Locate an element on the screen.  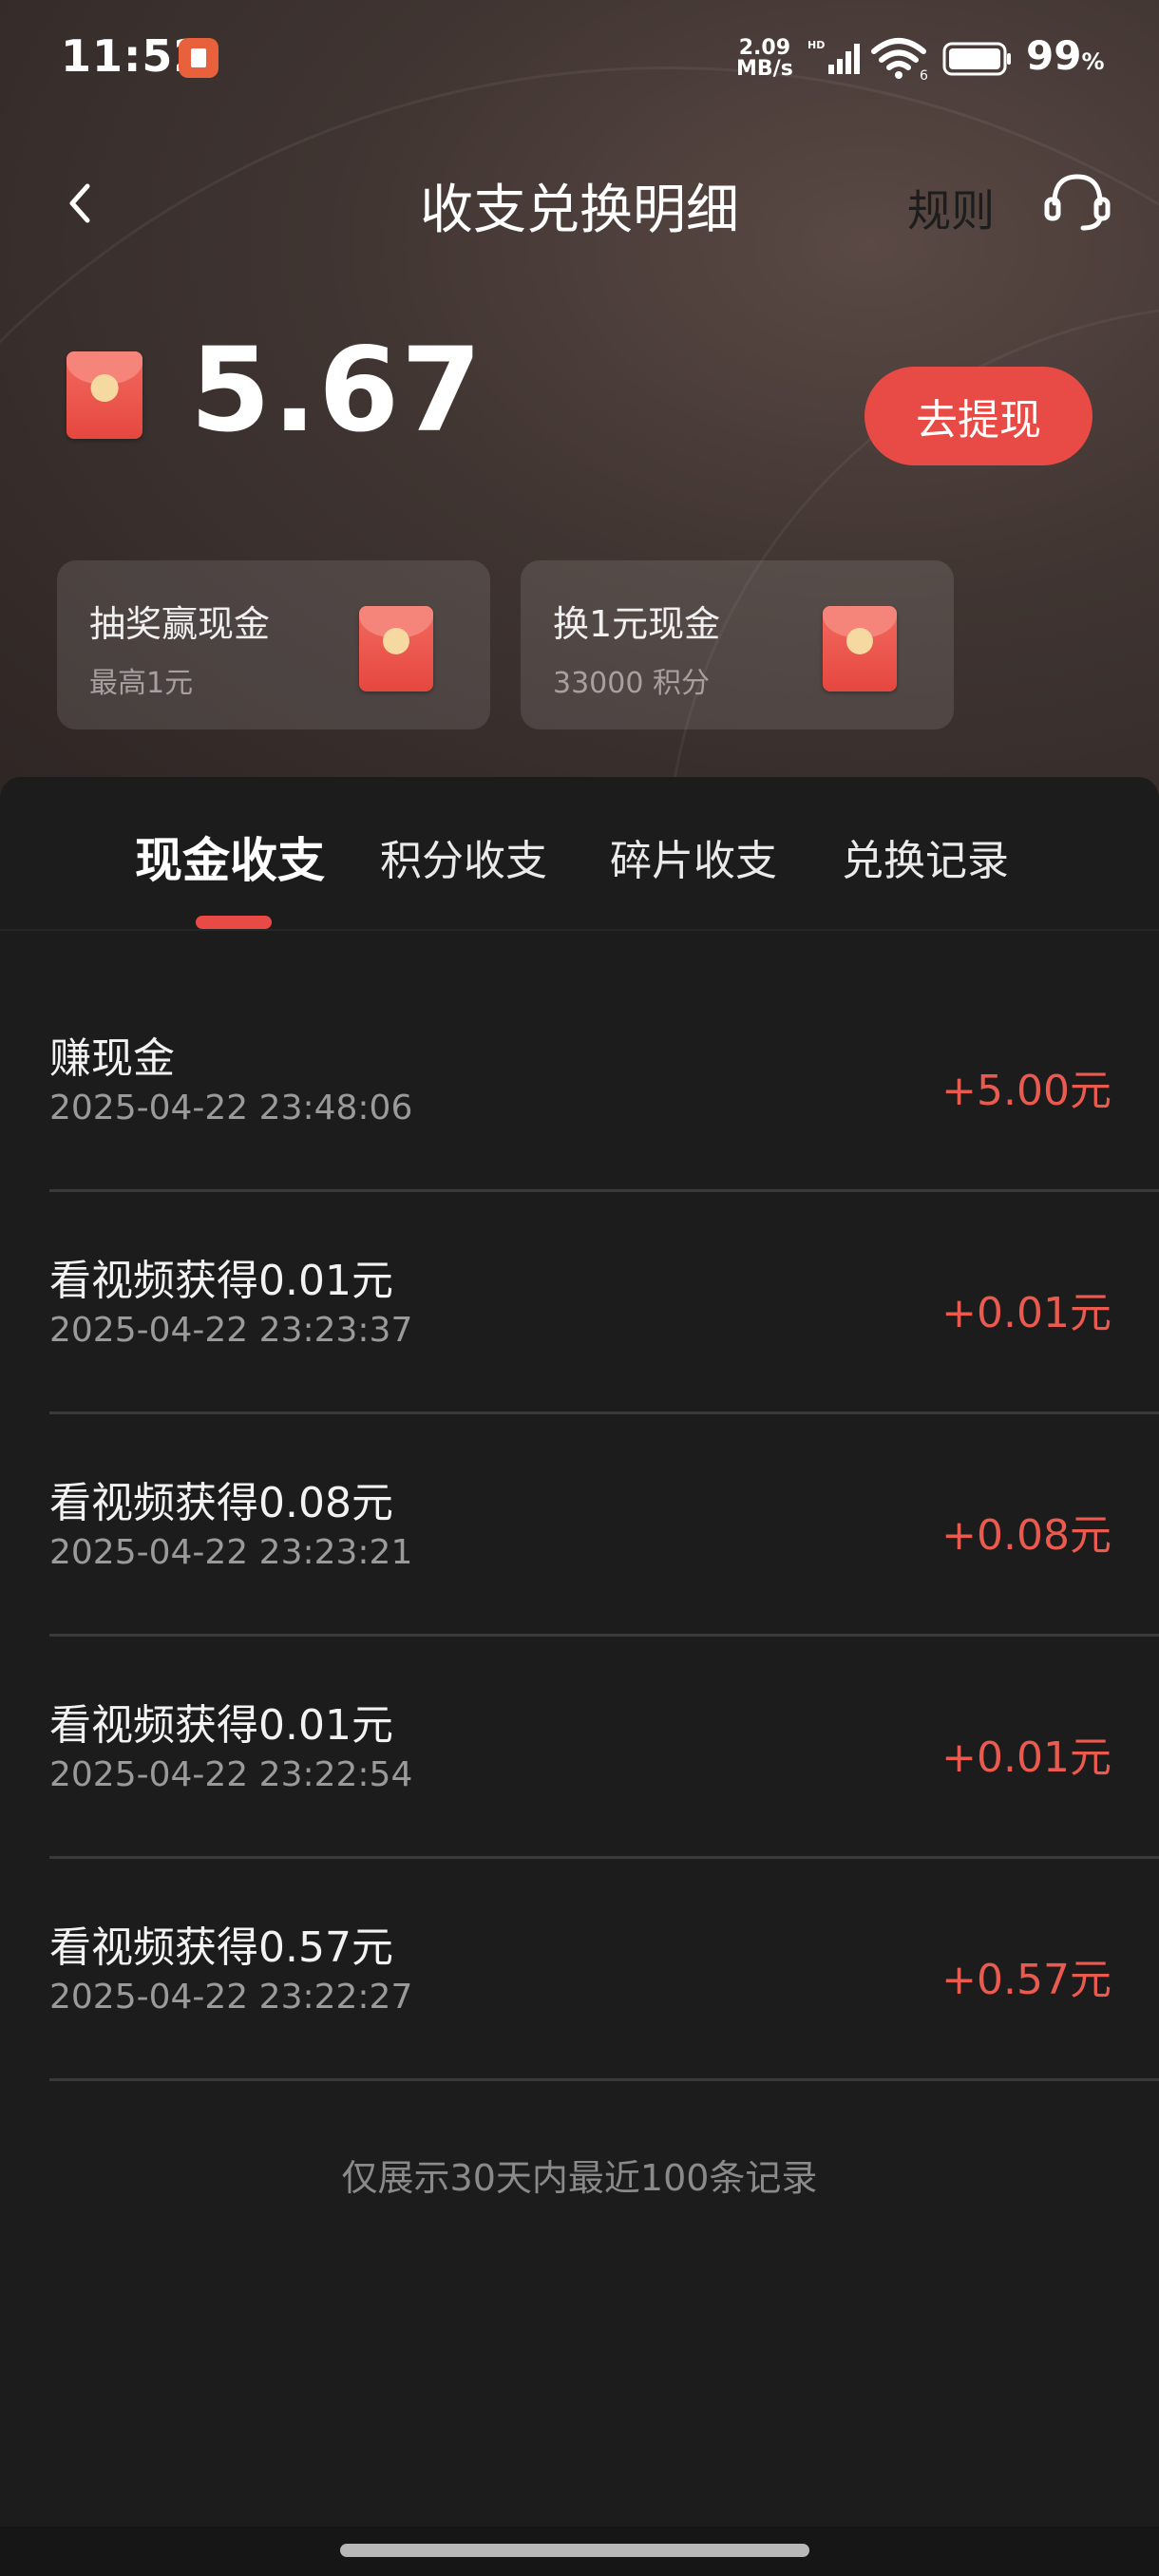
withdraw-button: 去提现 is located at coordinates (978, 416).